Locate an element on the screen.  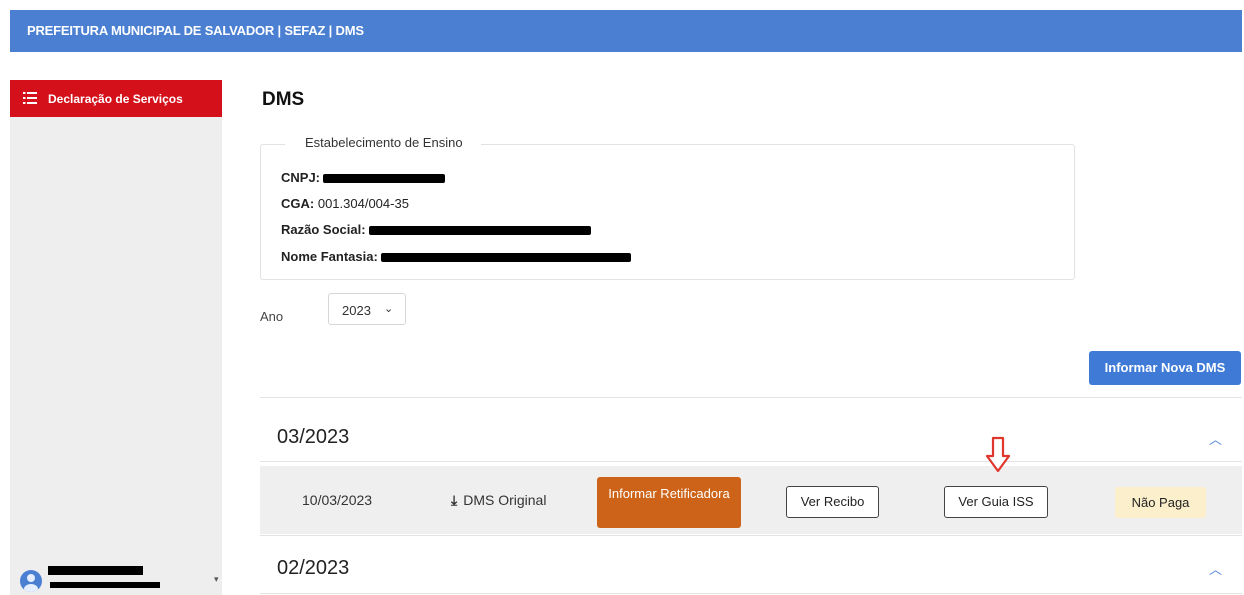
download-label: DMS Original is located at coordinates (505, 500).